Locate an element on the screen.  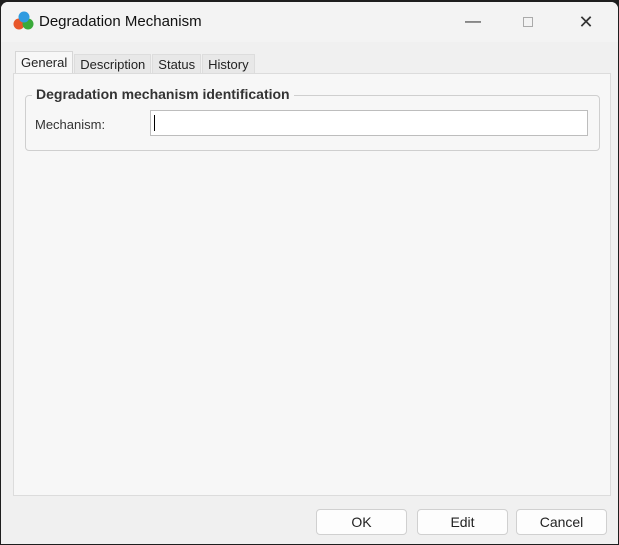
tab-description: Description is located at coordinates (113, 64).